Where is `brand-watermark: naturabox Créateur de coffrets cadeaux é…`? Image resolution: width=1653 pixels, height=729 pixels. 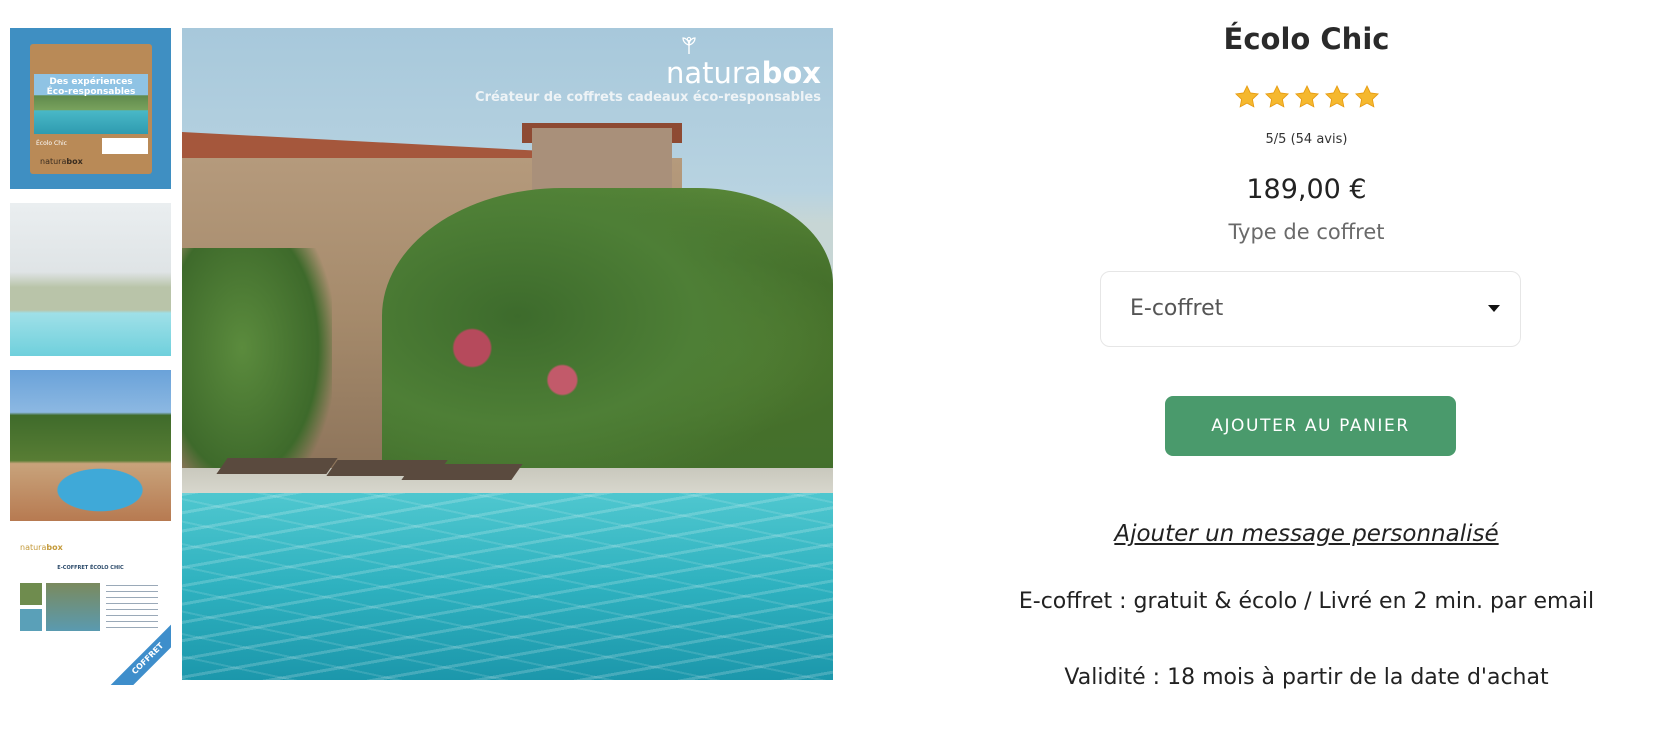
brand-watermark: naturabox Créateur de coffrets cadeaux é… is located at coordinates (648, 70).